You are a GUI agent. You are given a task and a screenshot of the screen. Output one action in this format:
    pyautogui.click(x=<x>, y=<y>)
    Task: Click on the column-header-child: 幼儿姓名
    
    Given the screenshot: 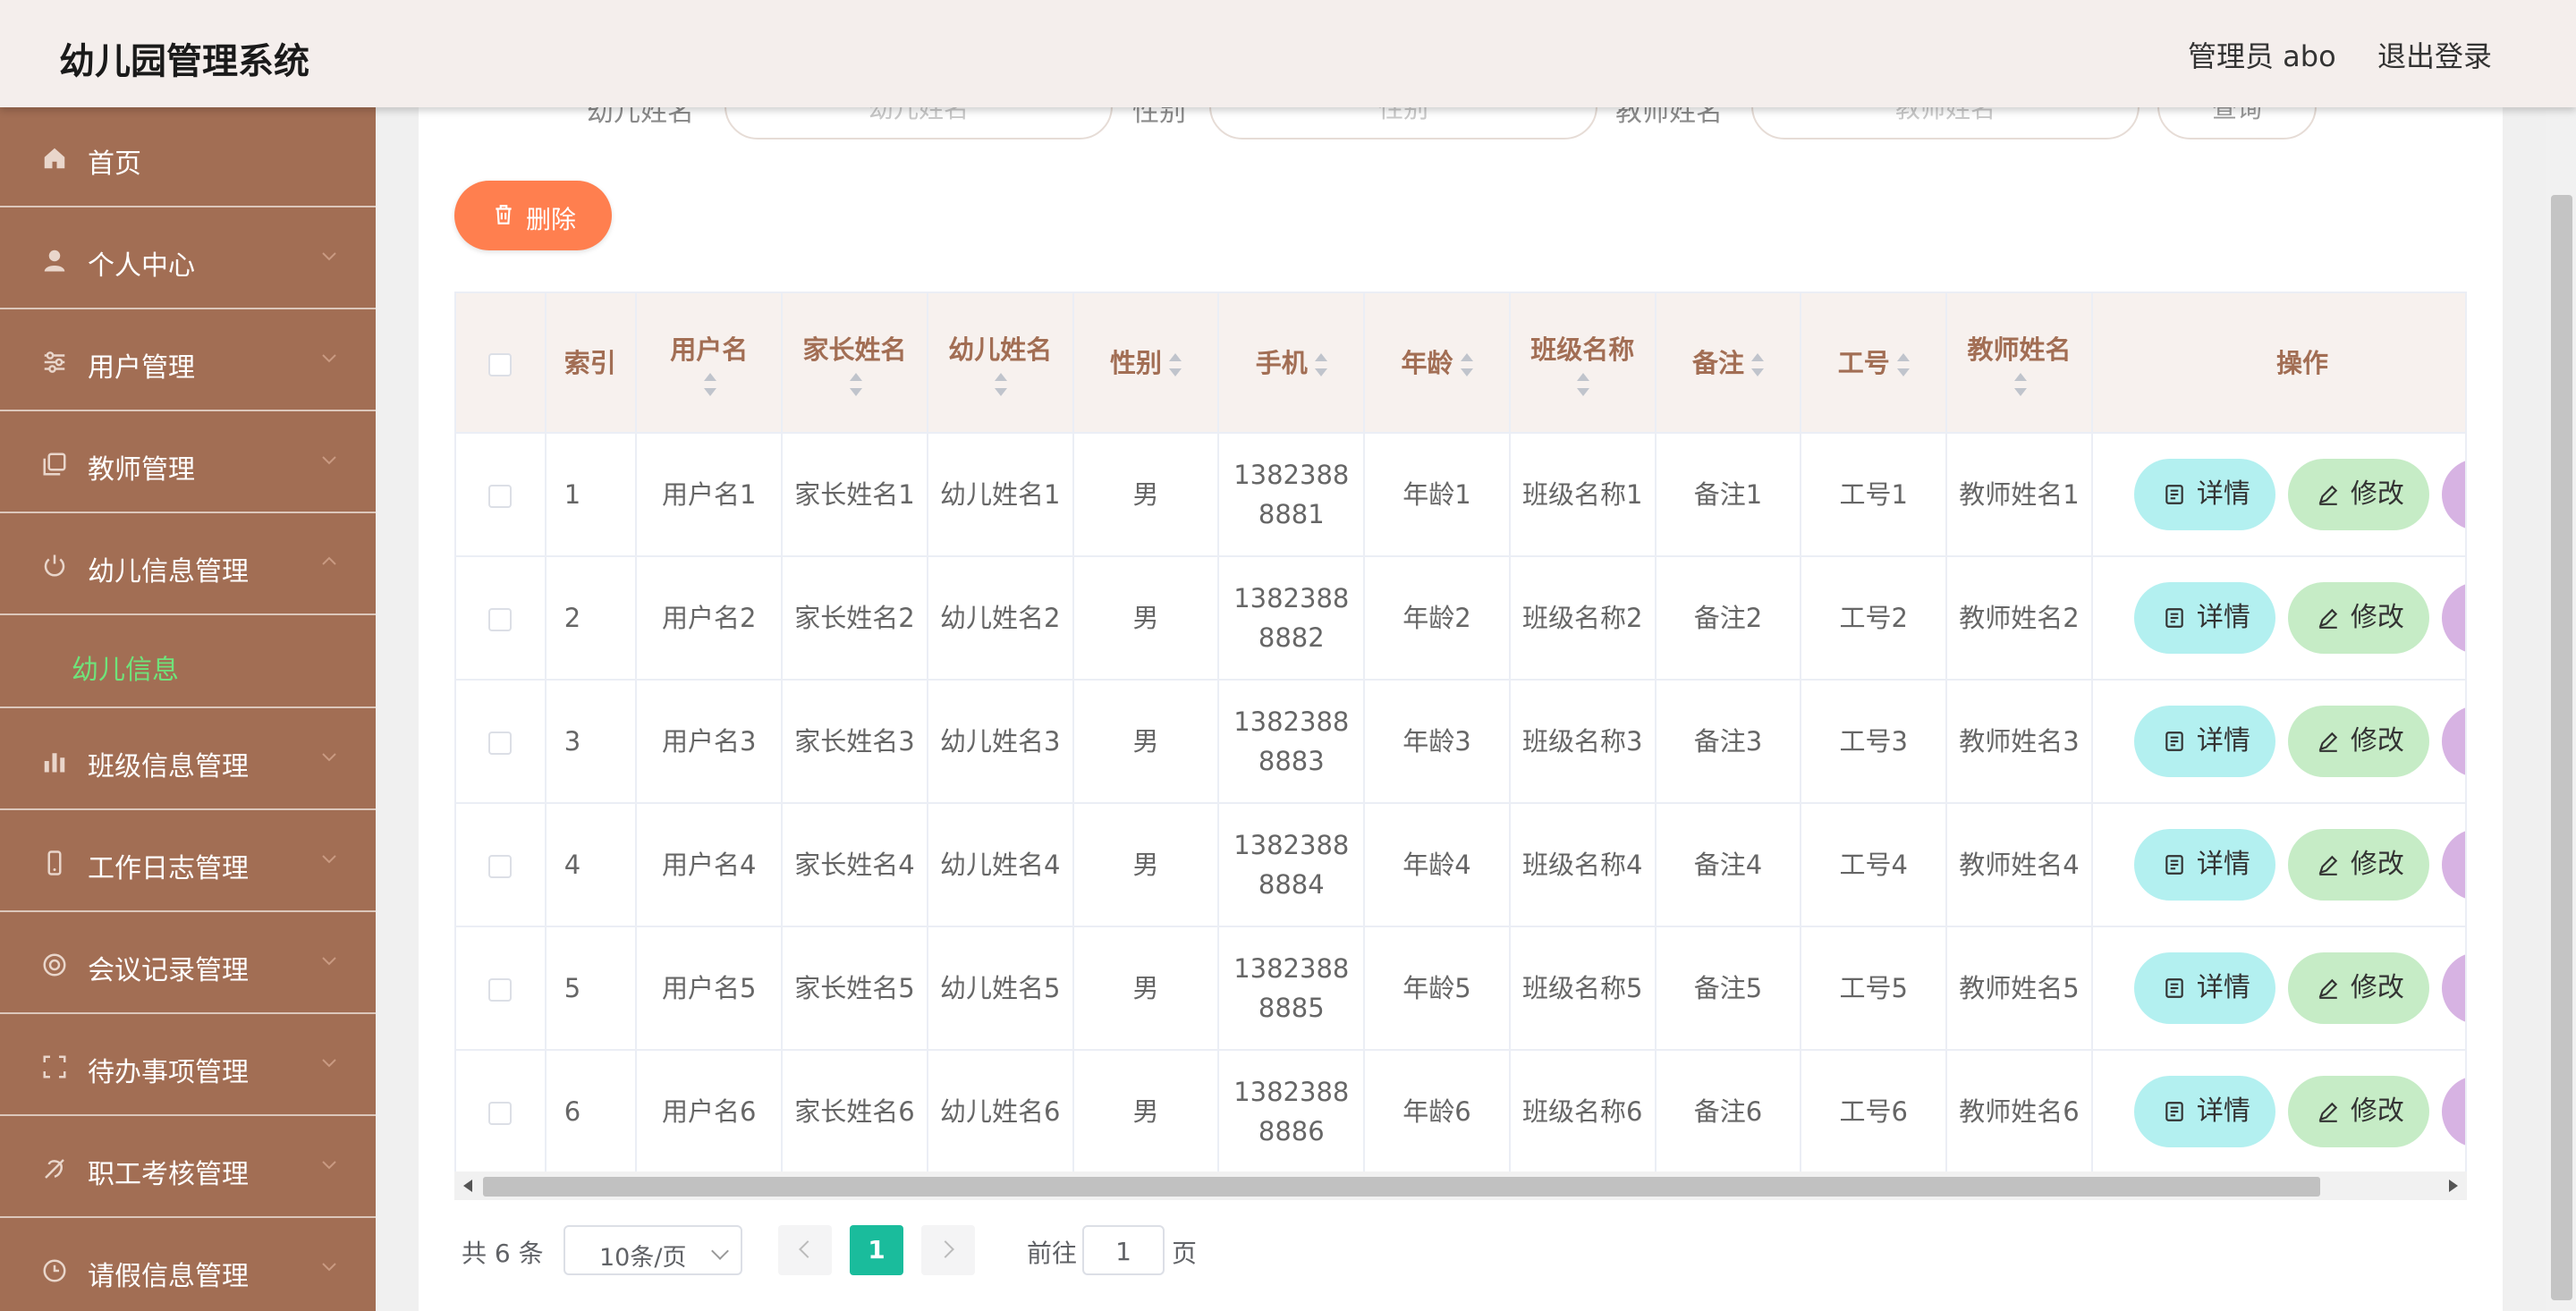 What is the action you would take?
    pyautogui.click(x=1000, y=363)
    